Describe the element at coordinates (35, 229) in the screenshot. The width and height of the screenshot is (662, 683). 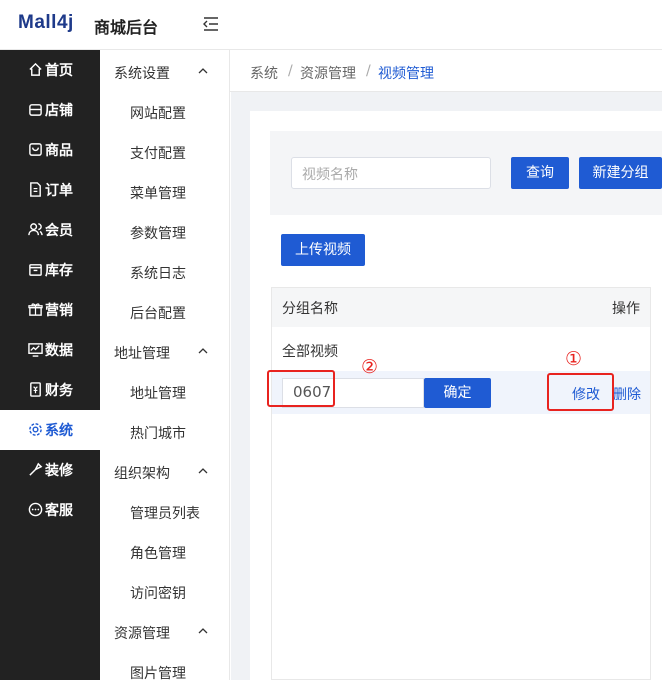
I see `member-icon` at that location.